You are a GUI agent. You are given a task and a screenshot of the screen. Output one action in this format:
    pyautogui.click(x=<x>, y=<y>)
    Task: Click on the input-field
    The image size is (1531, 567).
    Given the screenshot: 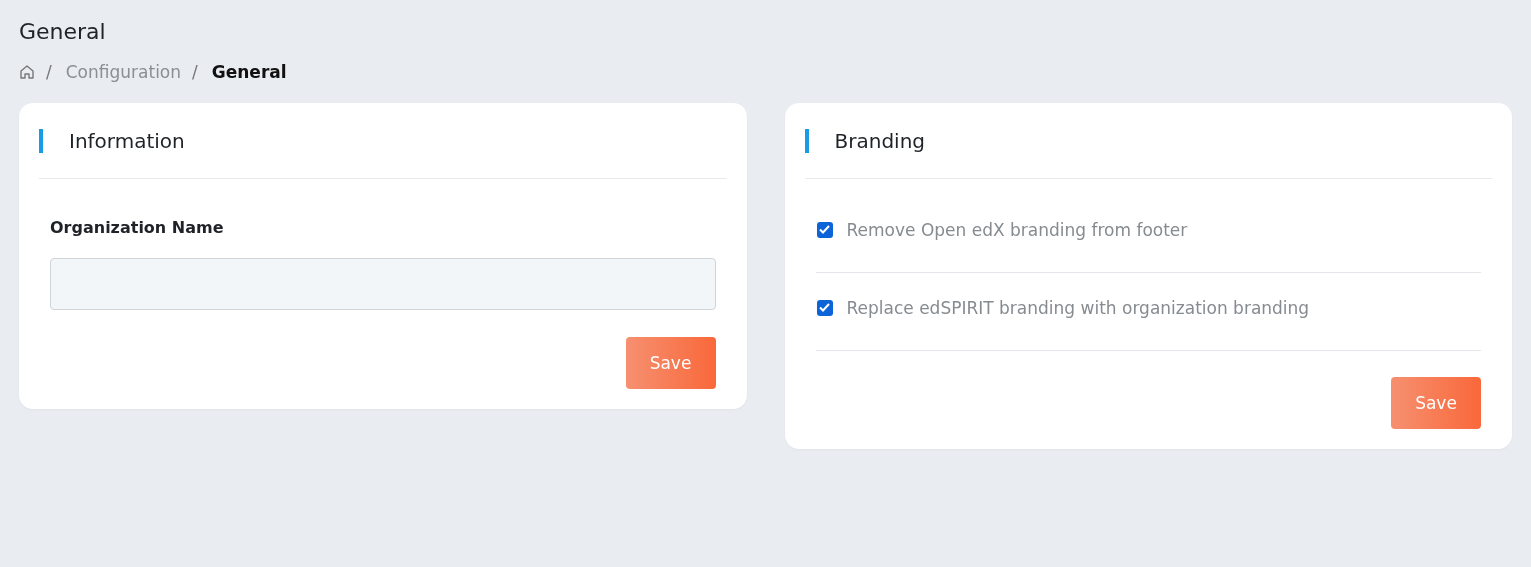 What is the action you would take?
    pyautogui.click(x=383, y=284)
    